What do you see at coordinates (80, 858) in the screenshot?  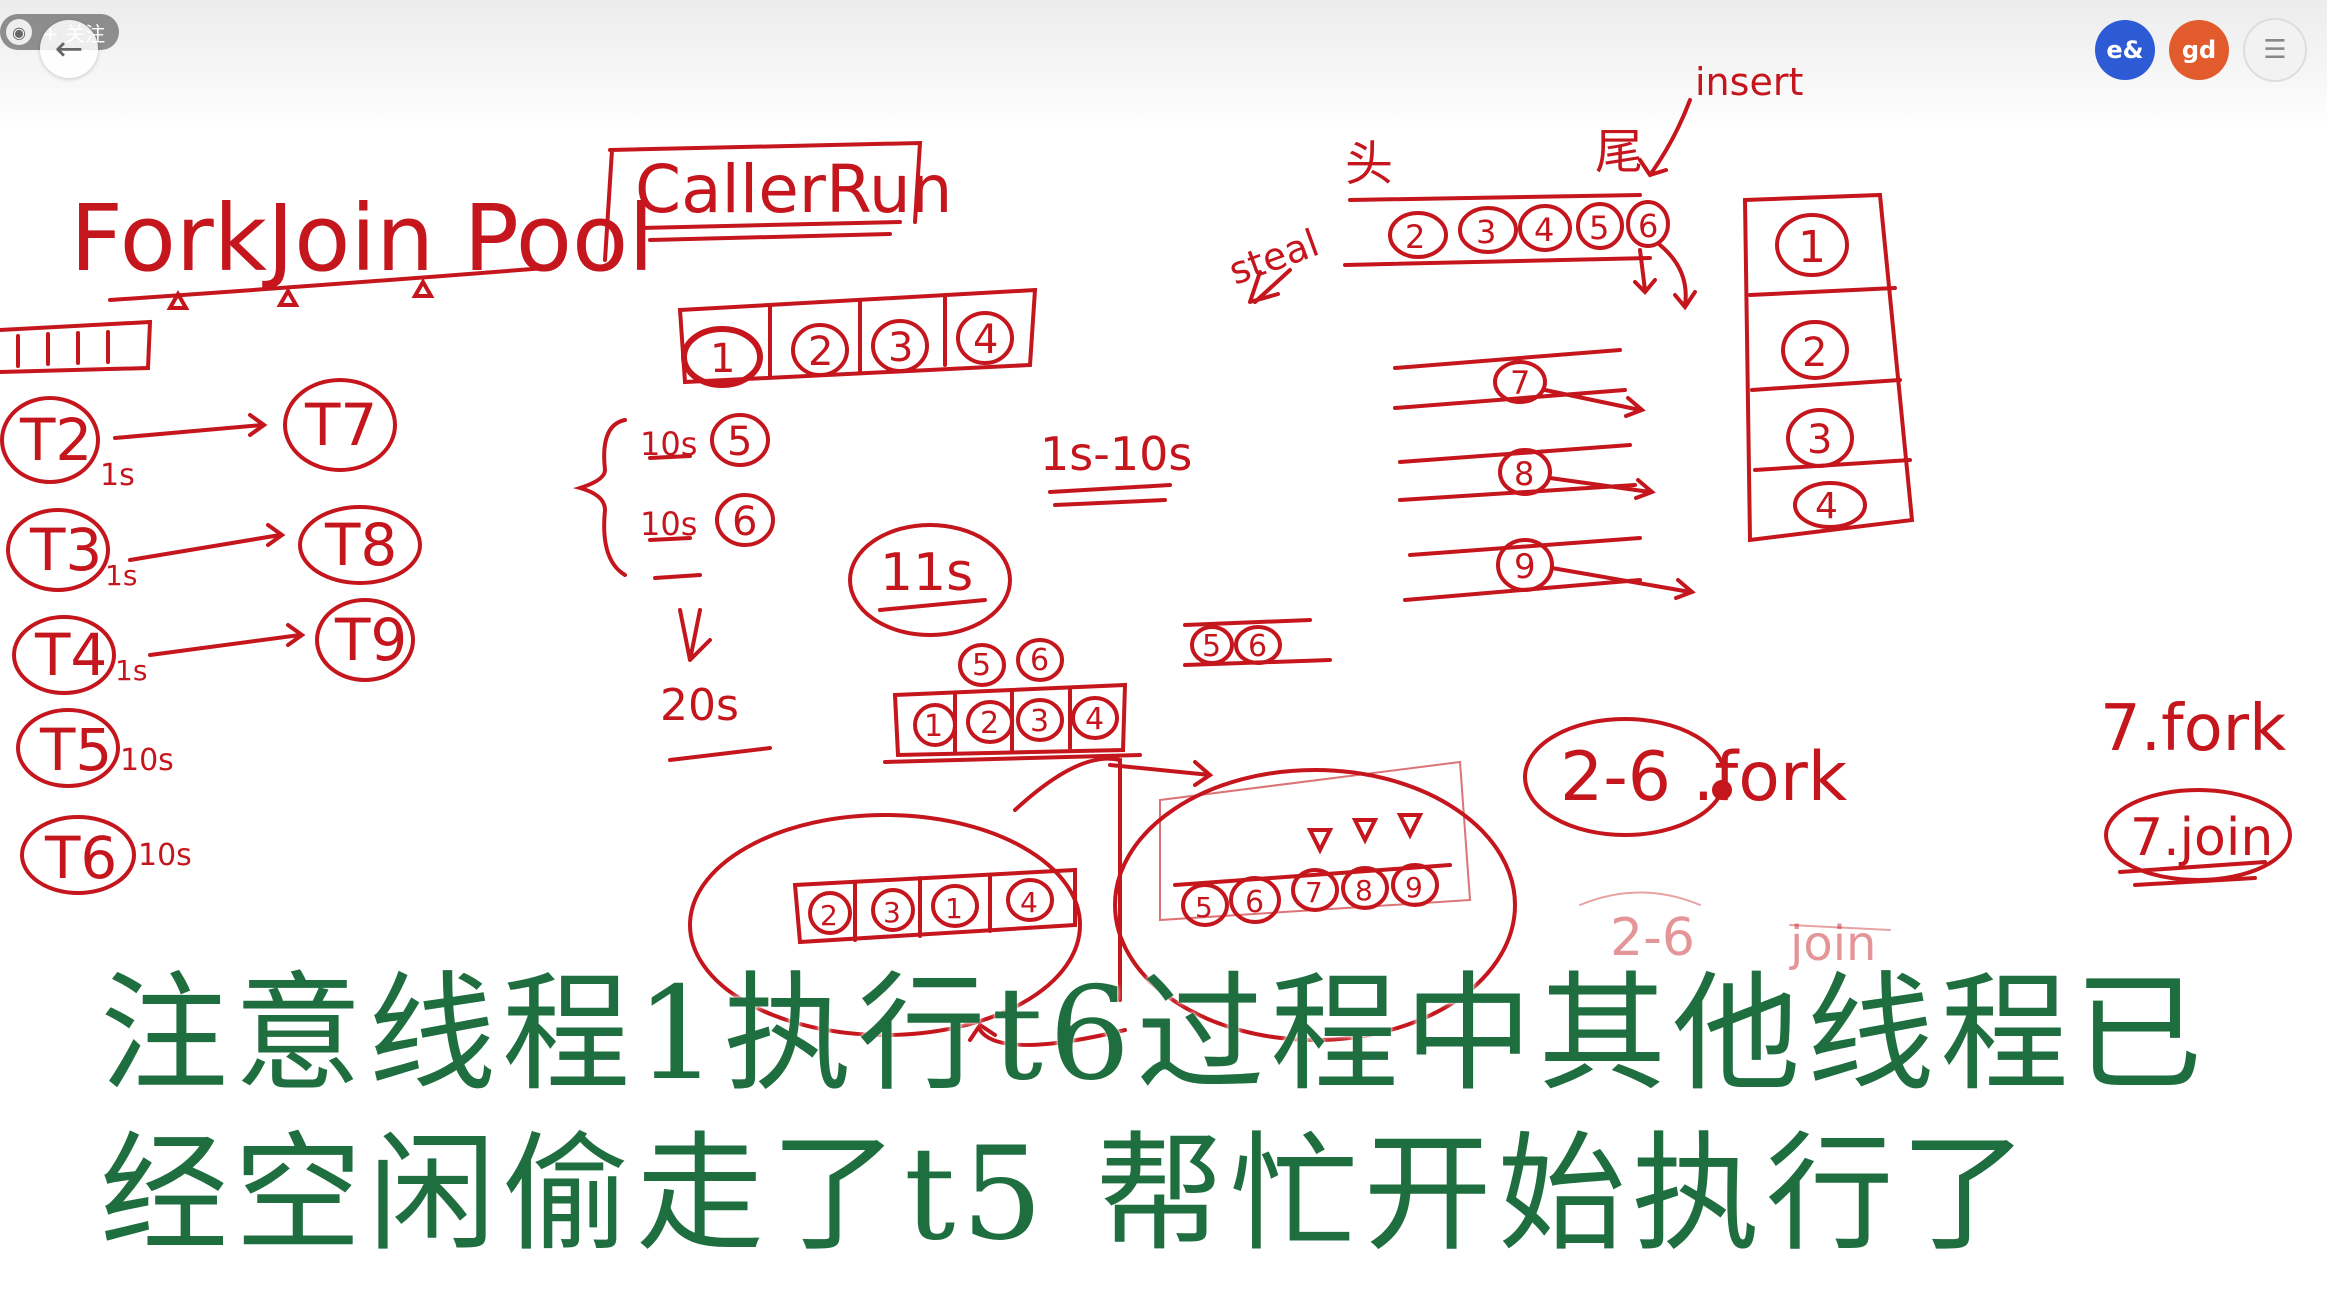 I see `thread-label-t6: T6` at bounding box center [80, 858].